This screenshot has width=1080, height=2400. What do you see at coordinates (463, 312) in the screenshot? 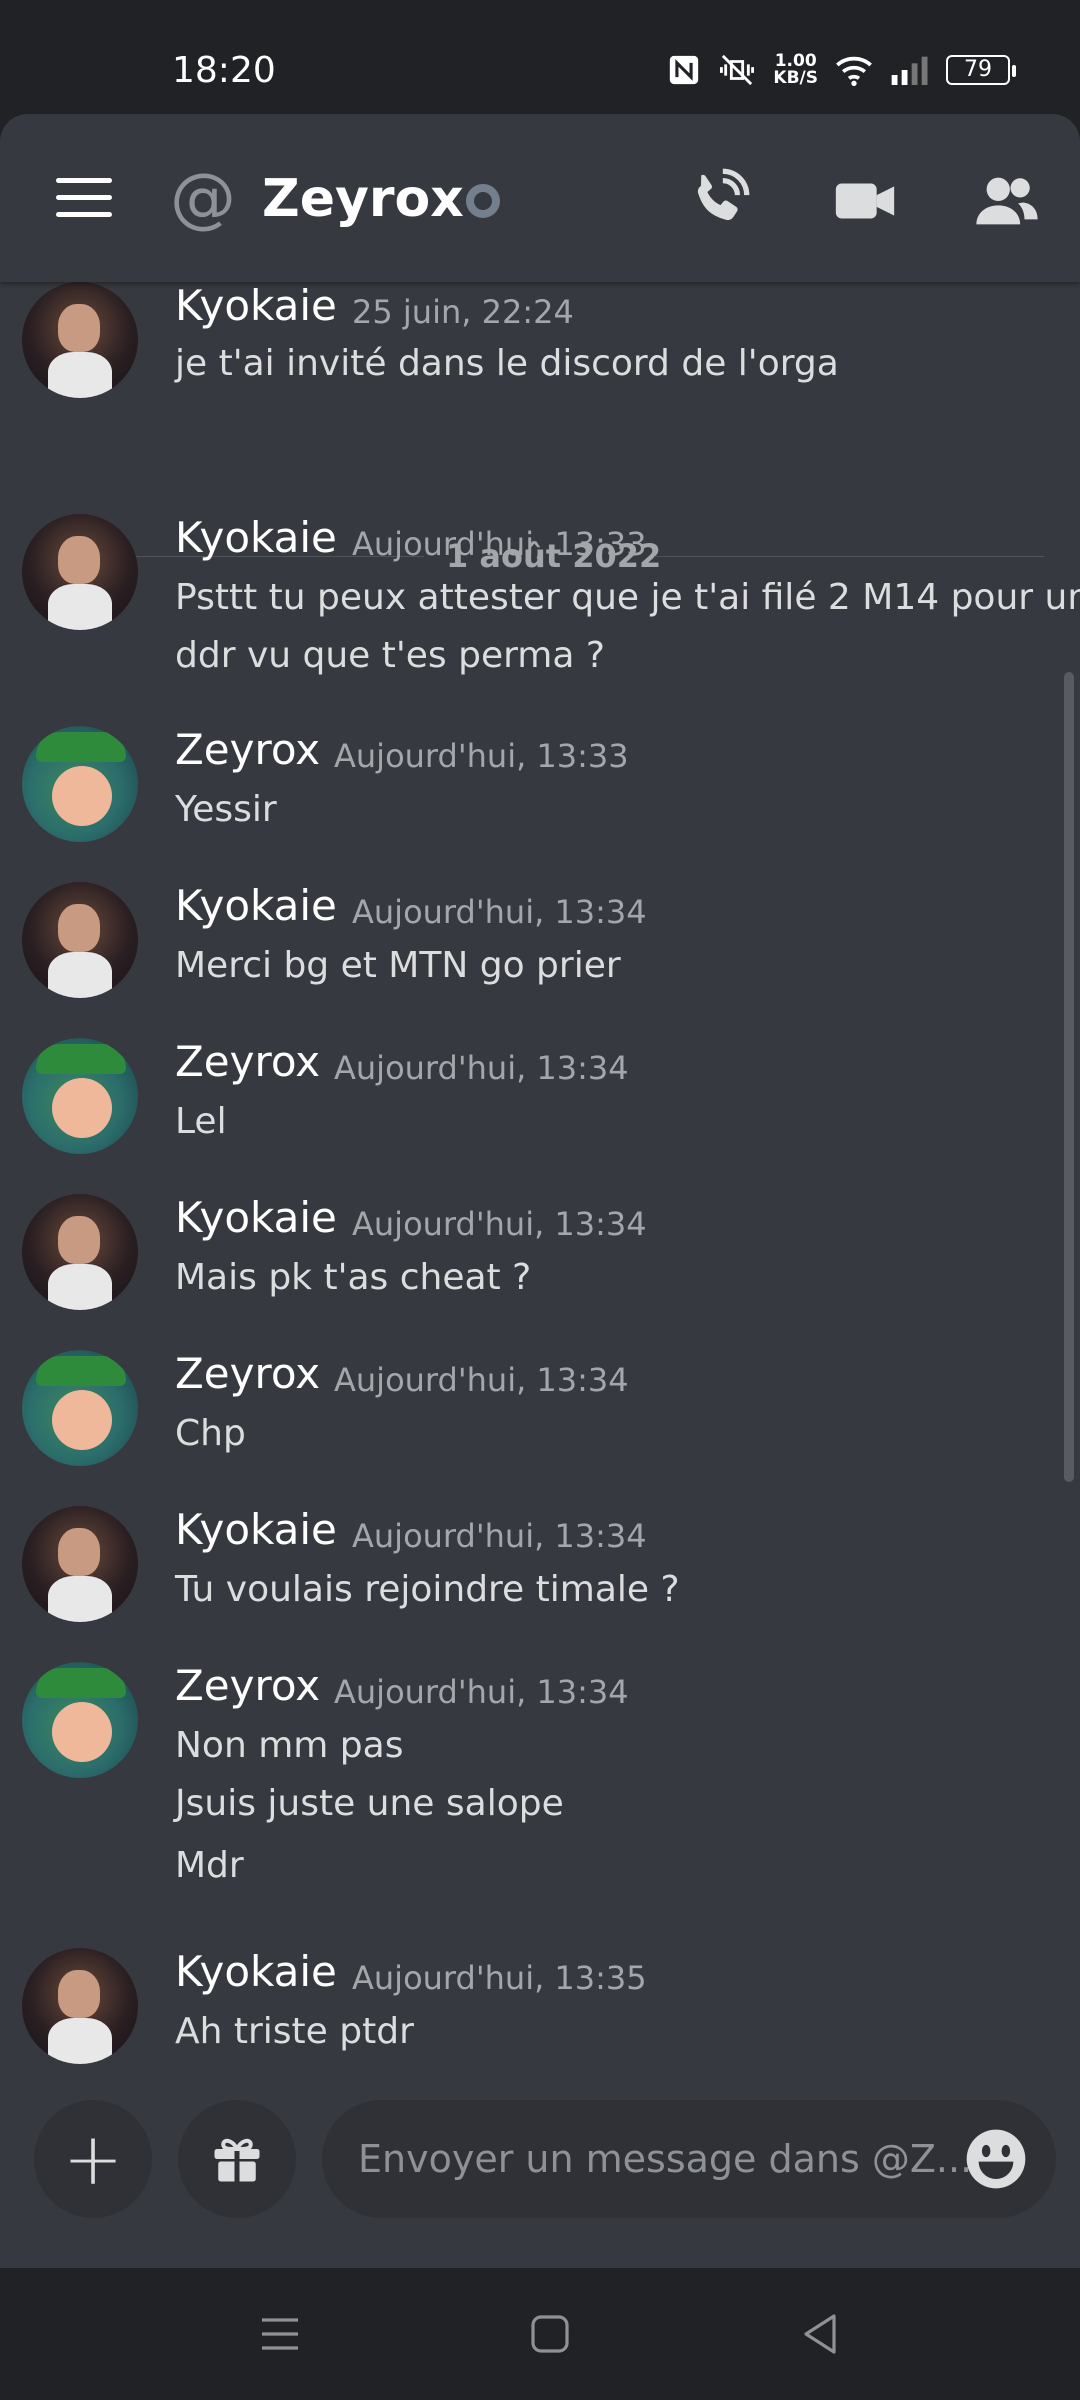
I see `message-timestamp: 25 juin, 22:24` at bounding box center [463, 312].